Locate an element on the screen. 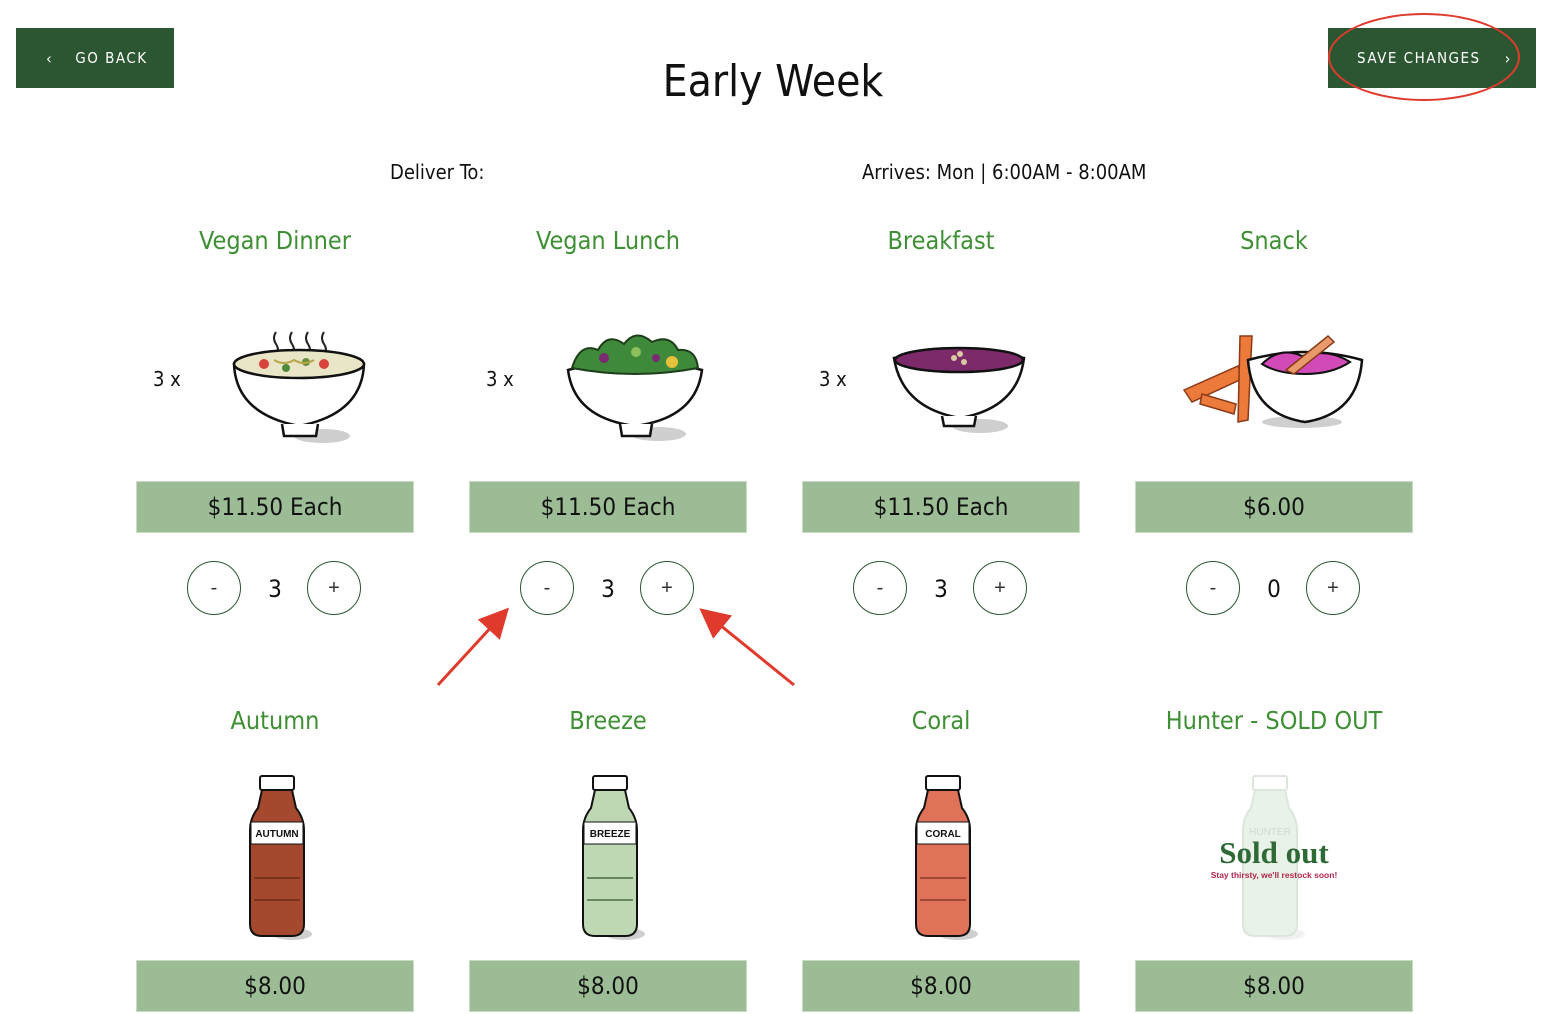 The image size is (1546, 1014). soup-bowl-icon is located at coordinates (299, 387).